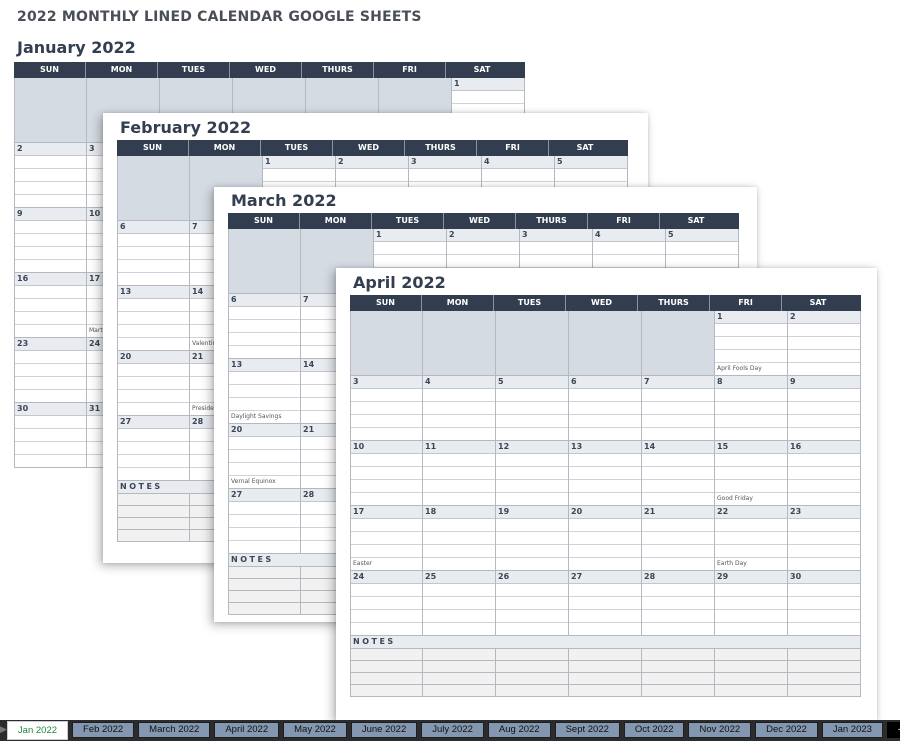 The image size is (900, 741). What do you see at coordinates (751, 343) in the screenshot?
I see `day-cell: 1 April Fools Day` at bounding box center [751, 343].